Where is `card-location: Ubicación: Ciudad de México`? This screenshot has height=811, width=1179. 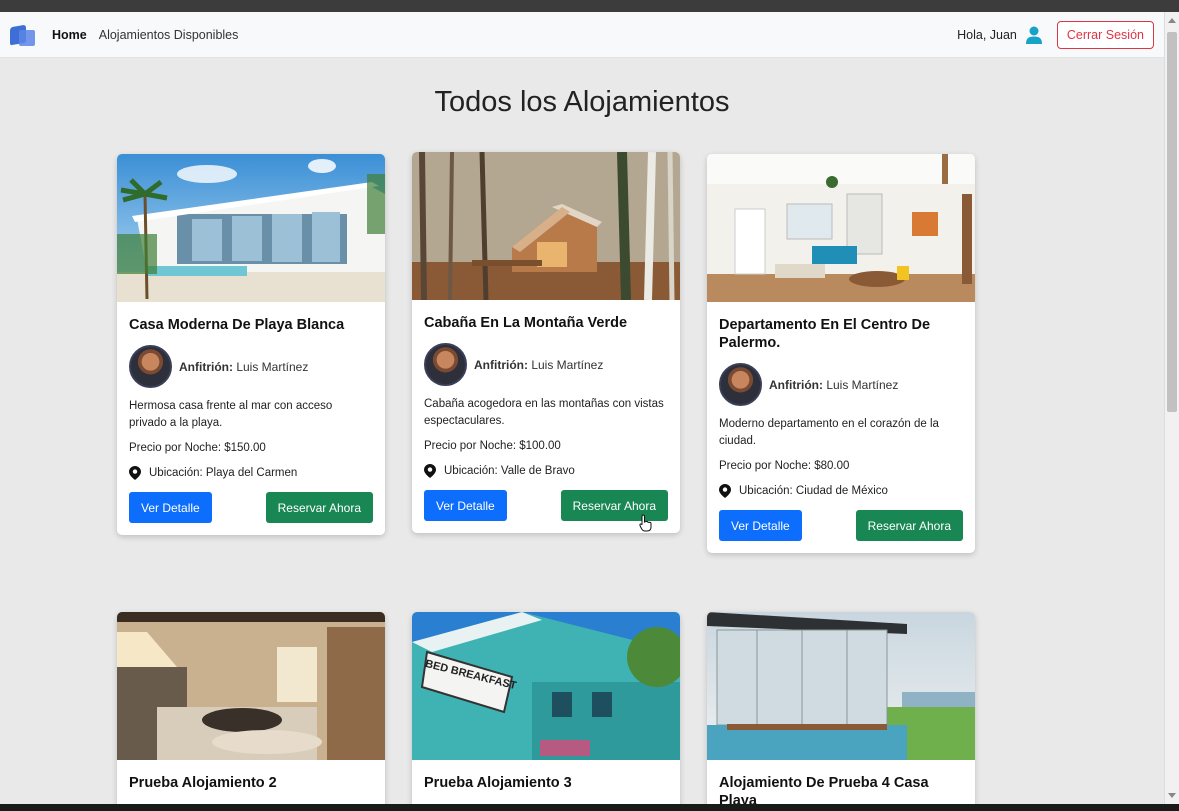
card-location: Ubicación: Ciudad de México is located at coordinates (841, 491).